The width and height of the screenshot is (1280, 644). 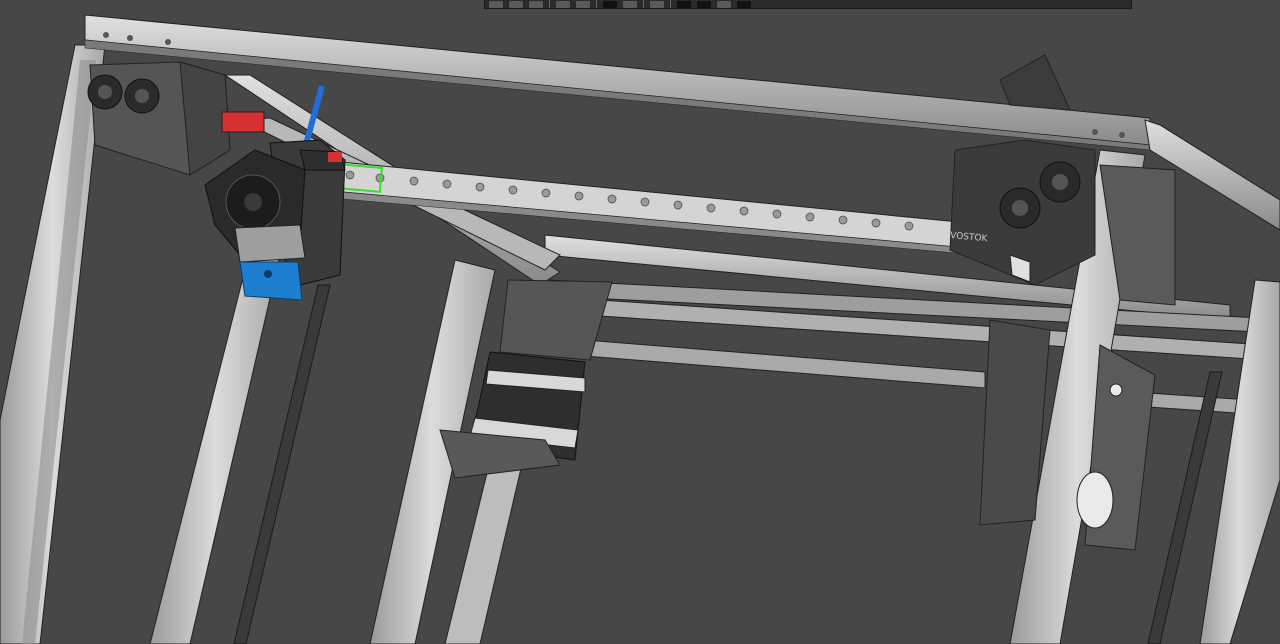 I want to click on x-linear-rail, so click(x=651, y=208).